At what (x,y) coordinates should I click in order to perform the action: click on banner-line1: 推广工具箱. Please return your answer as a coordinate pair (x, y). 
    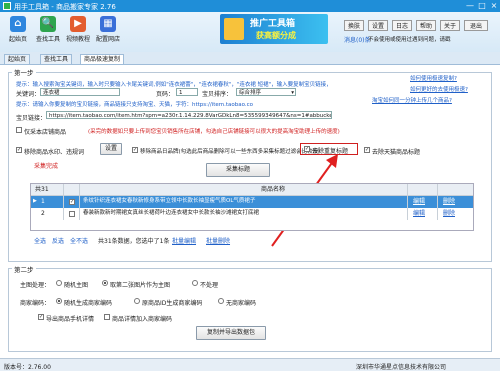
    Looking at the image, I should click on (273, 24).